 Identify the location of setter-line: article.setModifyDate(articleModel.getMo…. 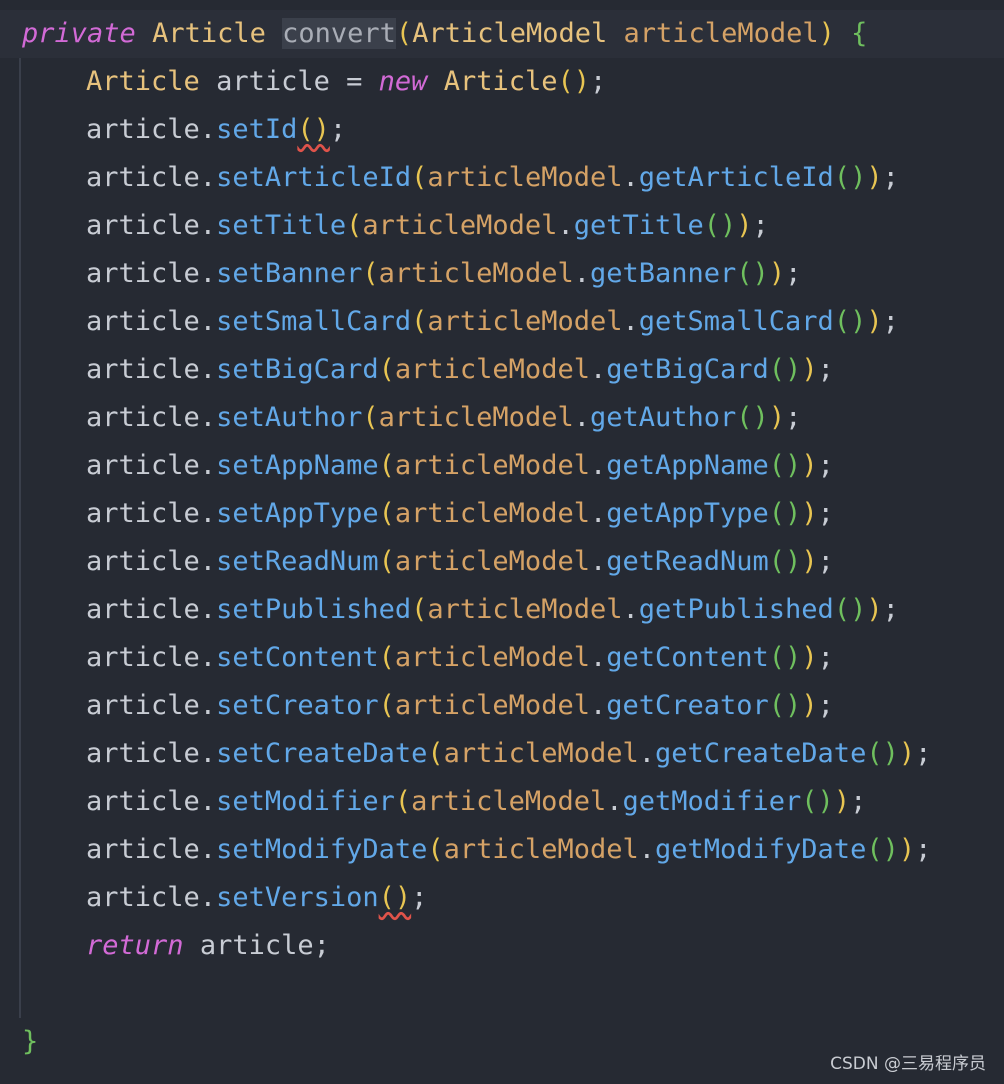
(508, 850).